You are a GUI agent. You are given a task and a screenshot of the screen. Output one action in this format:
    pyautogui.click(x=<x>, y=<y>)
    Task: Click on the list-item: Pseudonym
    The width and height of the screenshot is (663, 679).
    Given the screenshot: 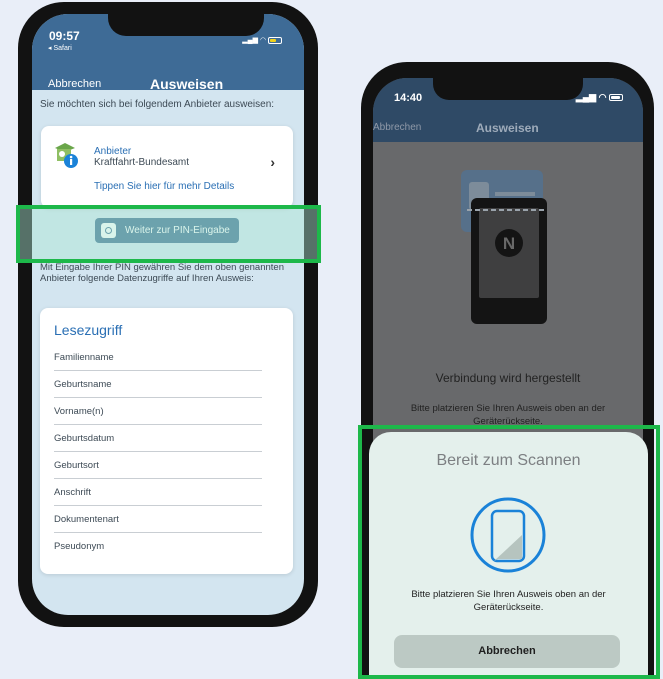 What is the action you would take?
    pyautogui.click(x=79, y=546)
    